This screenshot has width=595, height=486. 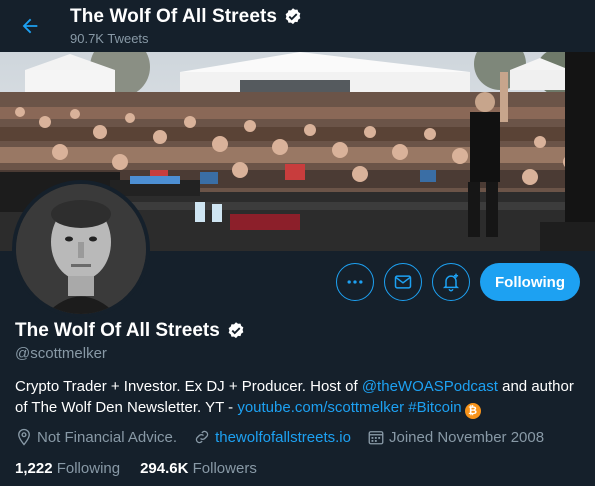 I want to click on mail-icon, so click(x=403, y=282).